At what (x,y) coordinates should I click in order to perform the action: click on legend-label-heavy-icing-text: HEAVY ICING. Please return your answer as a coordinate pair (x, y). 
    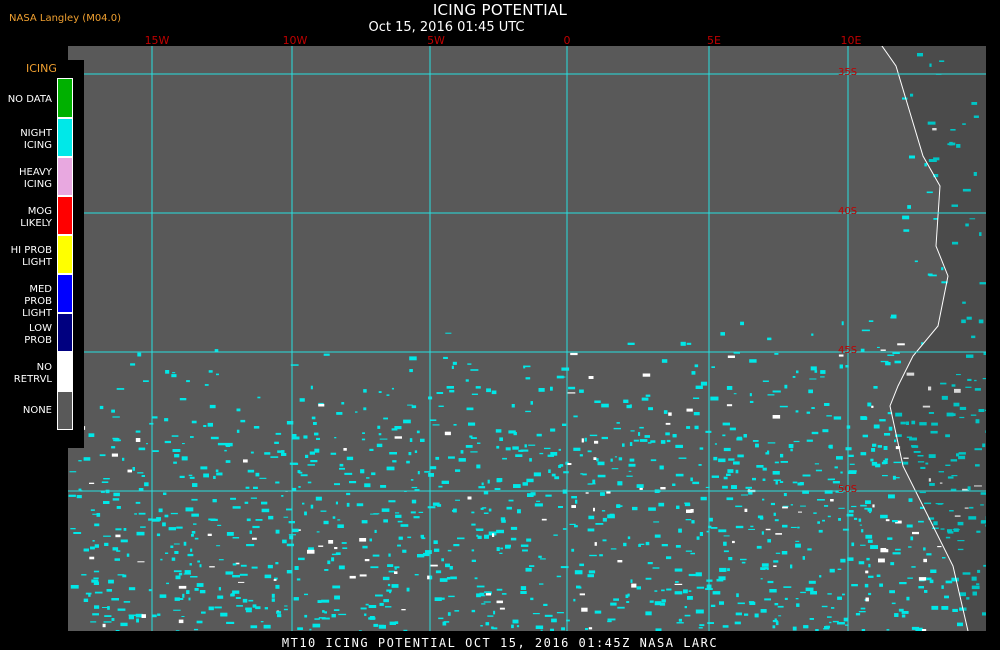
    Looking at the image, I should click on (35, 178).